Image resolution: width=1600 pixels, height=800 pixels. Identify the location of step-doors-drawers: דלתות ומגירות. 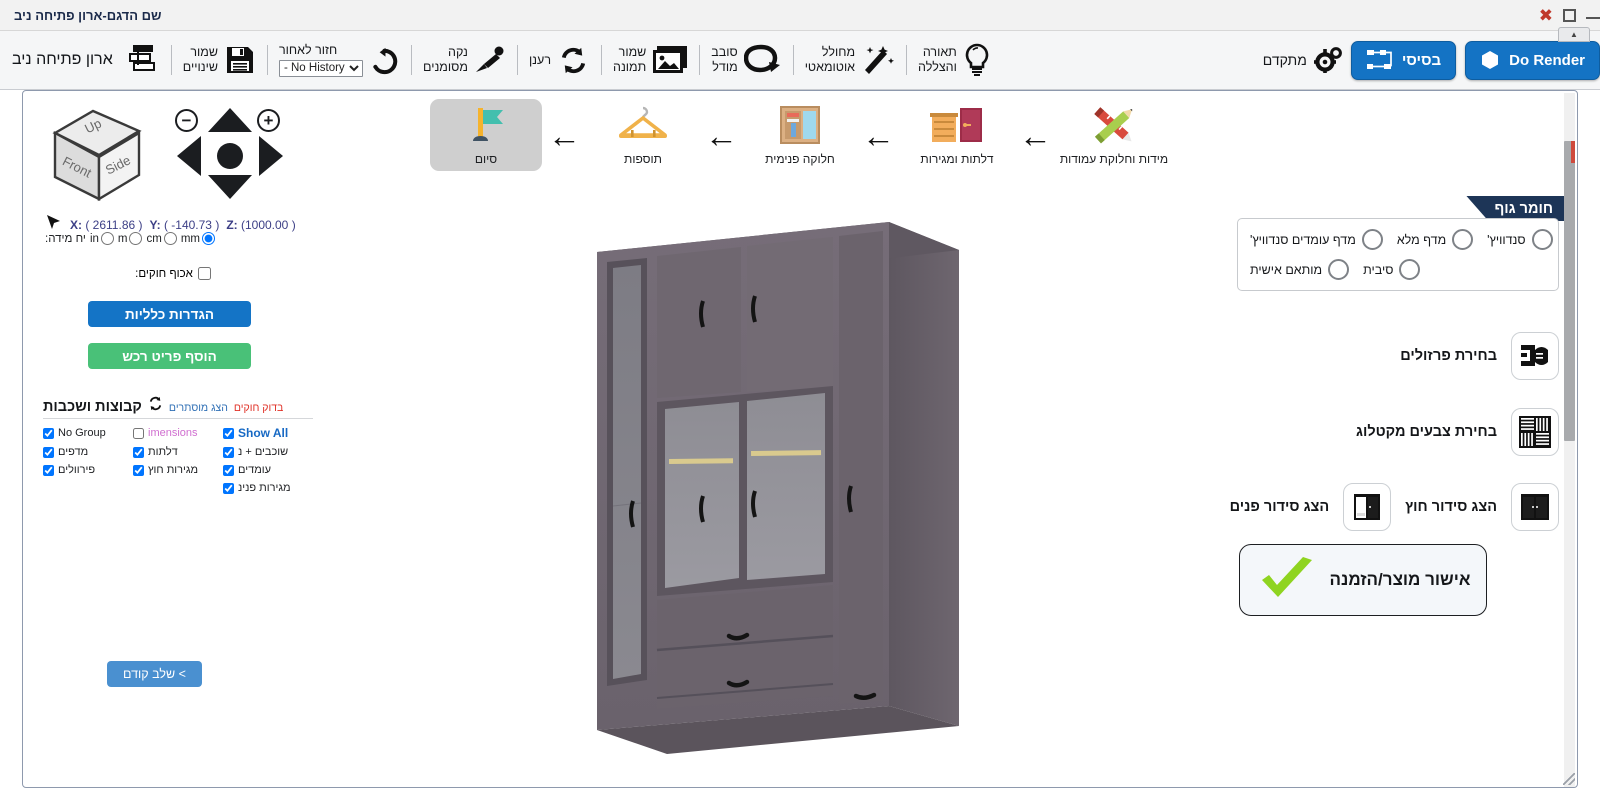
(957, 135).